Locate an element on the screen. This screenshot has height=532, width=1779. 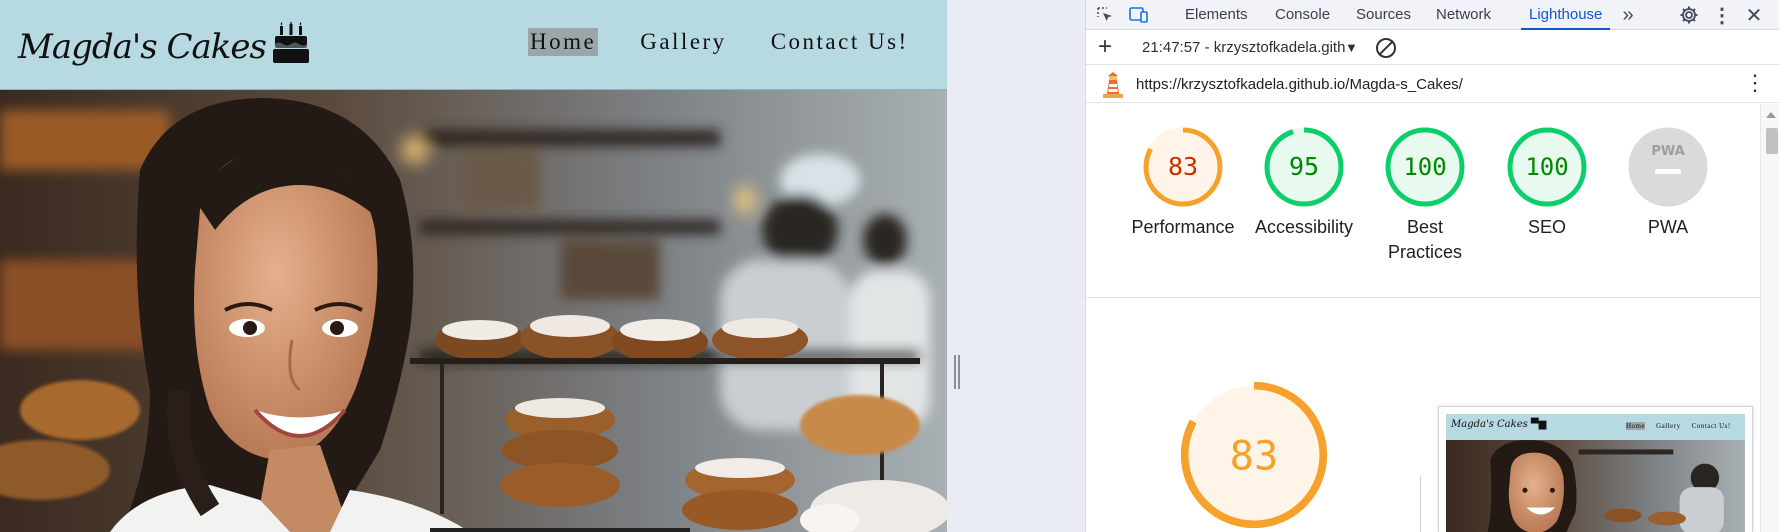
tab-console: Console is located at coordinates (1302, 15).